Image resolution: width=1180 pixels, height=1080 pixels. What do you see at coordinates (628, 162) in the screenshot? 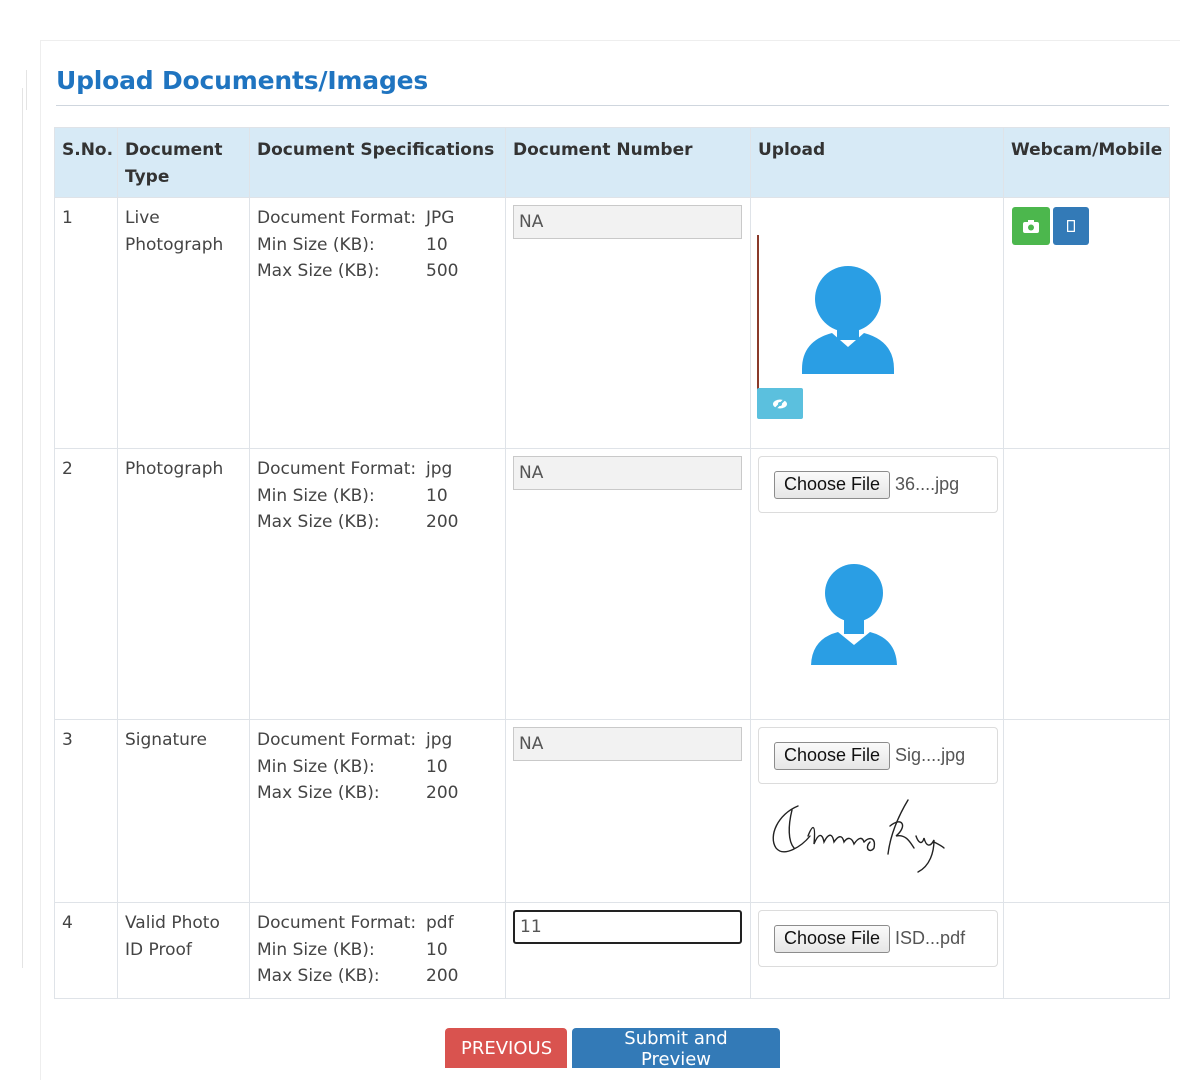
I see `header-document-number: Document Number` at bounding box center [628, 162].